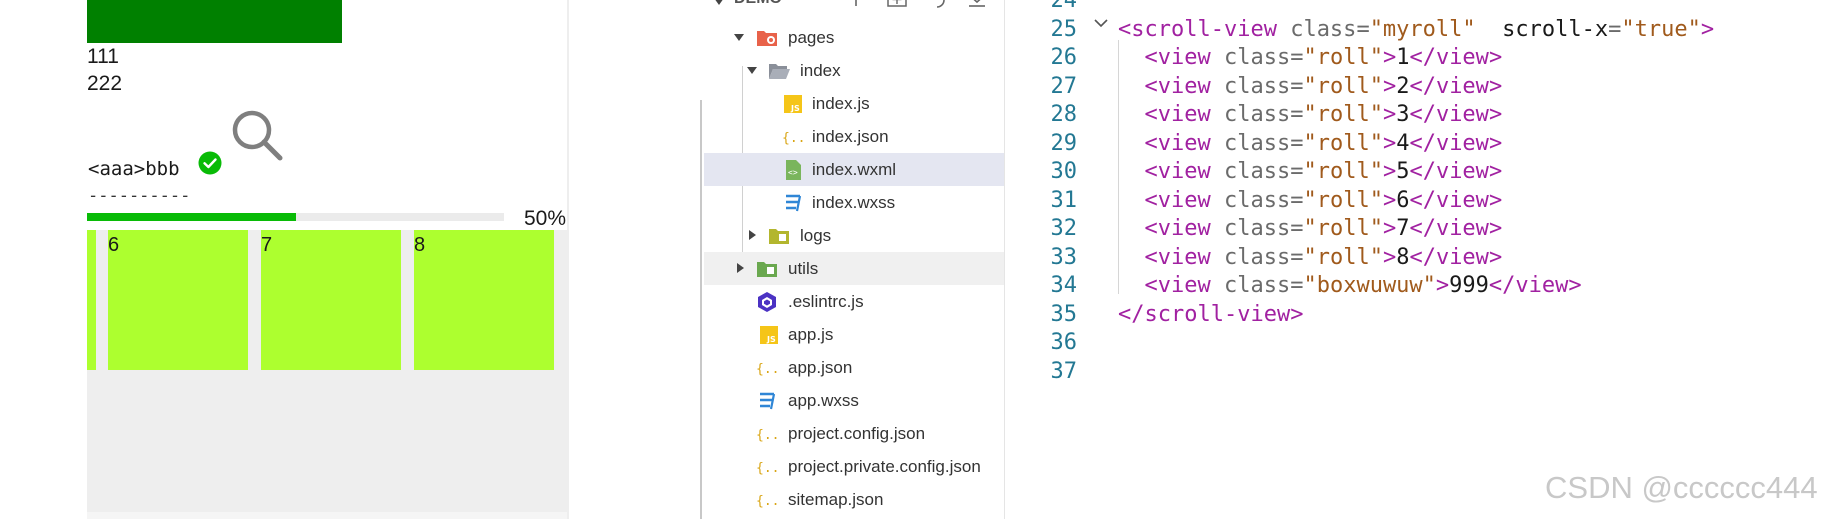 The height and width of the screenshot is (519, 1847). I want to click on progress-bar, so click(295, 217).